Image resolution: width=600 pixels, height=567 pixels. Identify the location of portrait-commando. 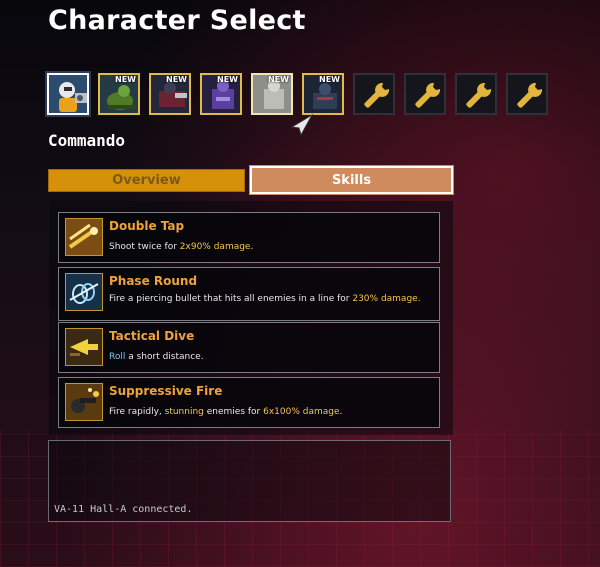
(68, 94).